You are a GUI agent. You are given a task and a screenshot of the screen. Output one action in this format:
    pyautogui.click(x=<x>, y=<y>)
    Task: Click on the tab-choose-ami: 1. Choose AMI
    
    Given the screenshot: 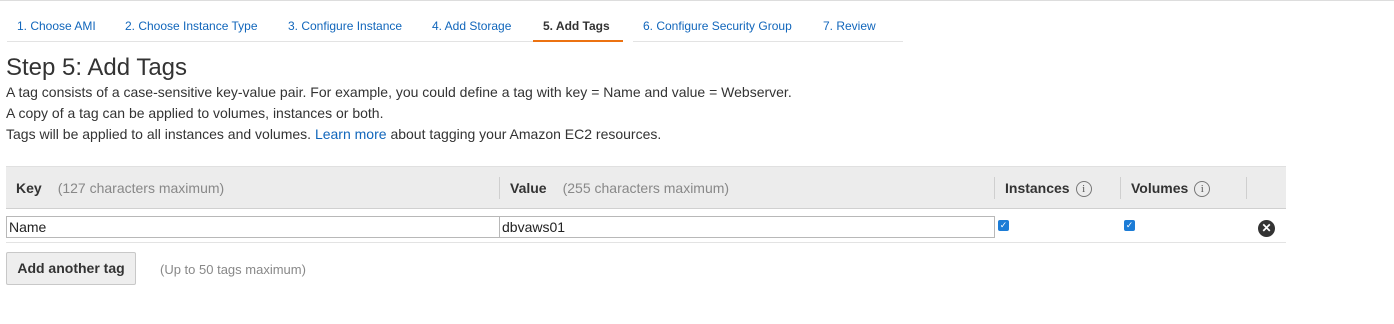 What is the action you would take?
    pyautogui.click(x=61, y=27)
    